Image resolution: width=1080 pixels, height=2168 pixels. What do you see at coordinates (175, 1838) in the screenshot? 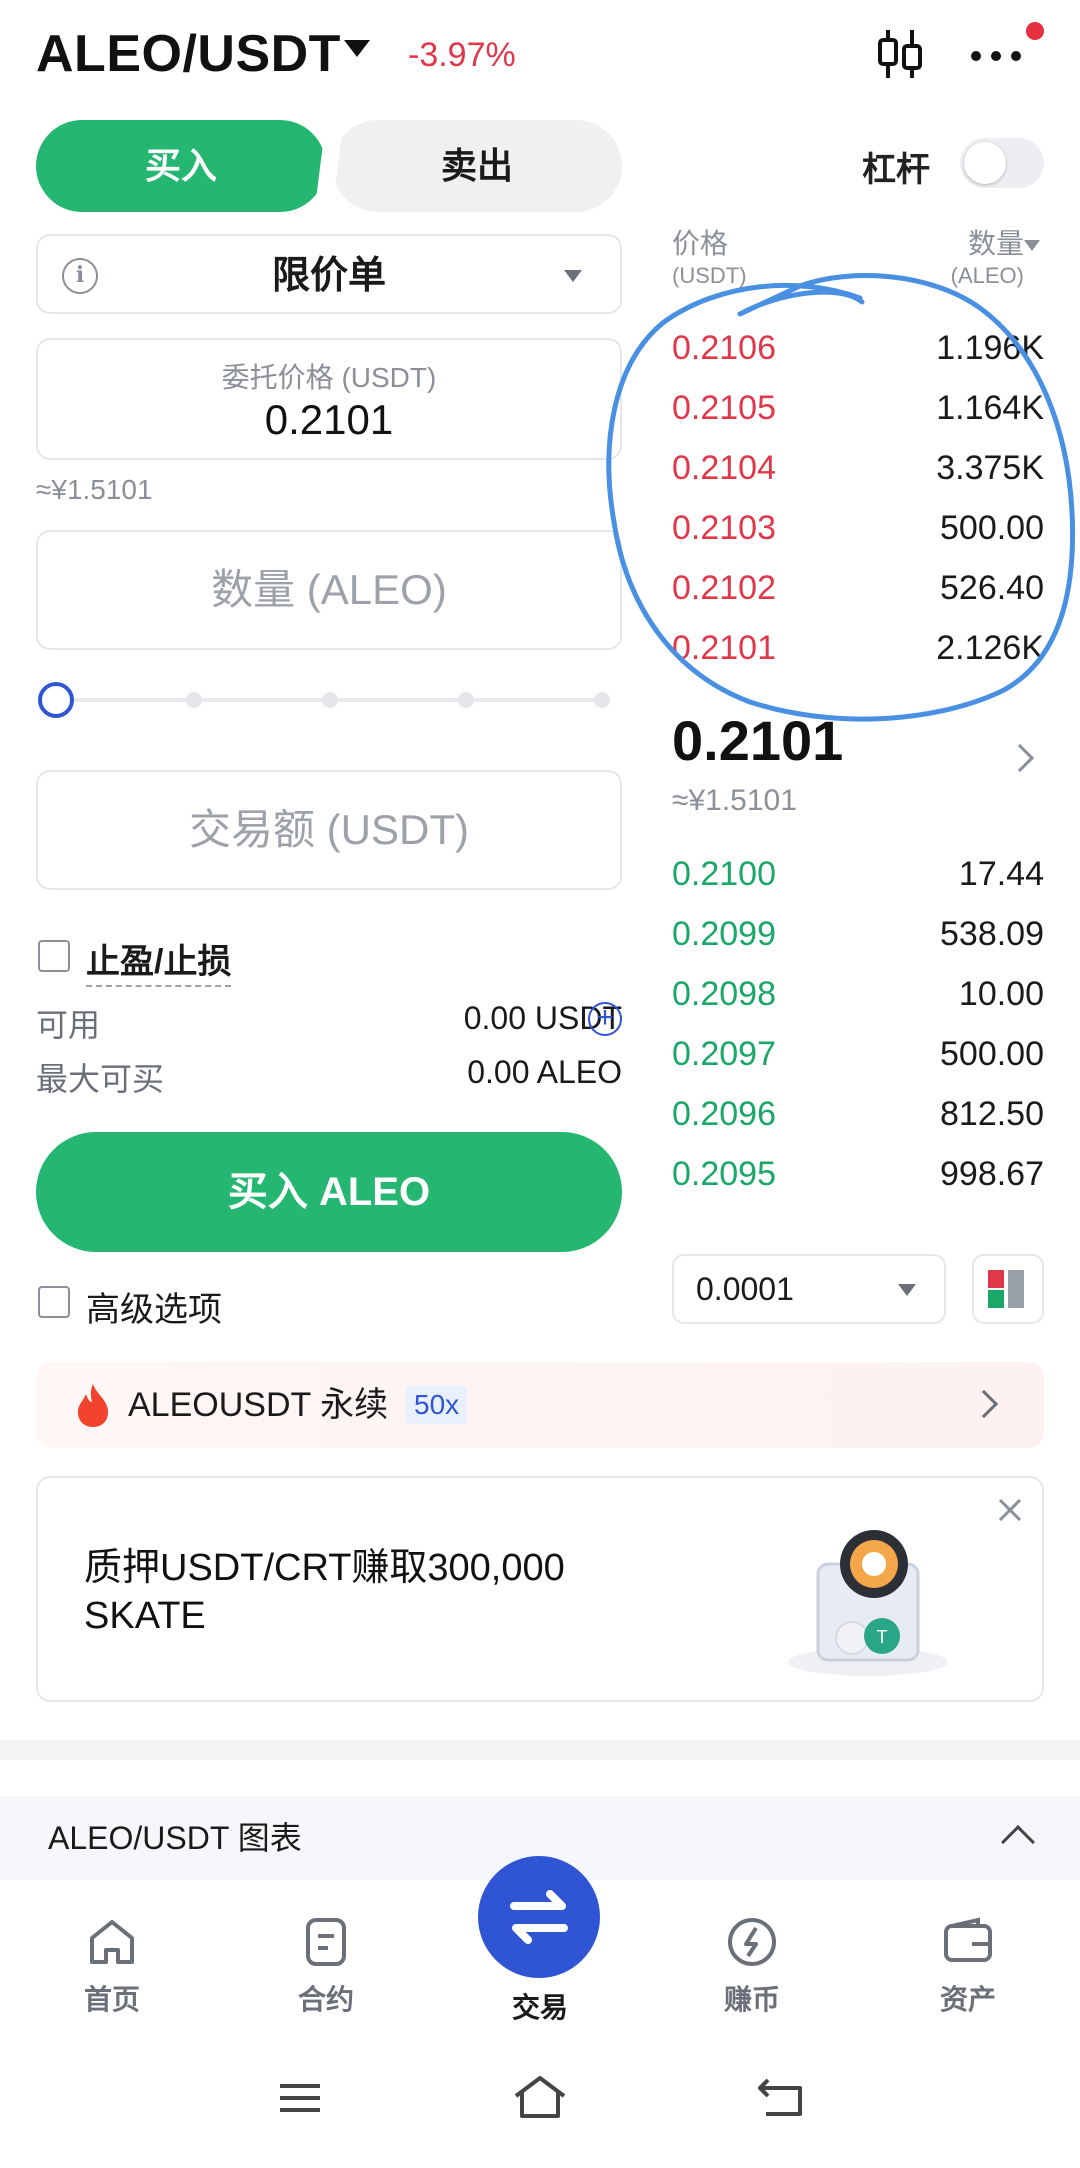
I see `chart-section-label: ALEO/USDT 图表` at bounding box center [175, 1838].